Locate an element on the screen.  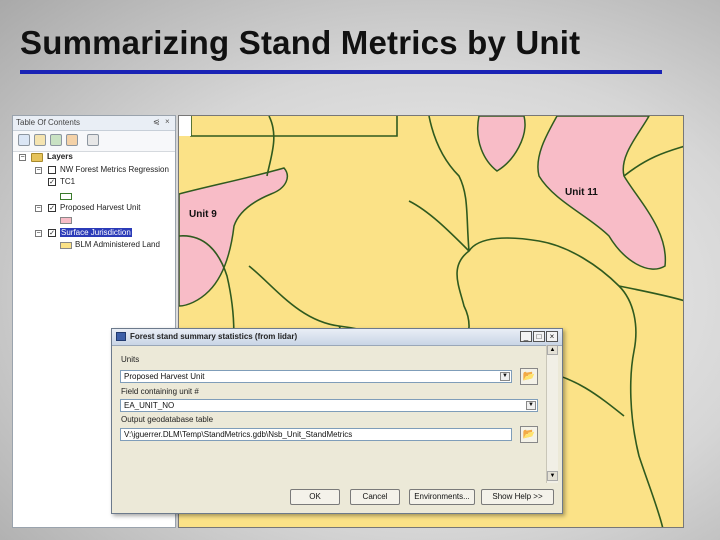
layer-item: ✓ TC1 is located at coordinates (93, 183).